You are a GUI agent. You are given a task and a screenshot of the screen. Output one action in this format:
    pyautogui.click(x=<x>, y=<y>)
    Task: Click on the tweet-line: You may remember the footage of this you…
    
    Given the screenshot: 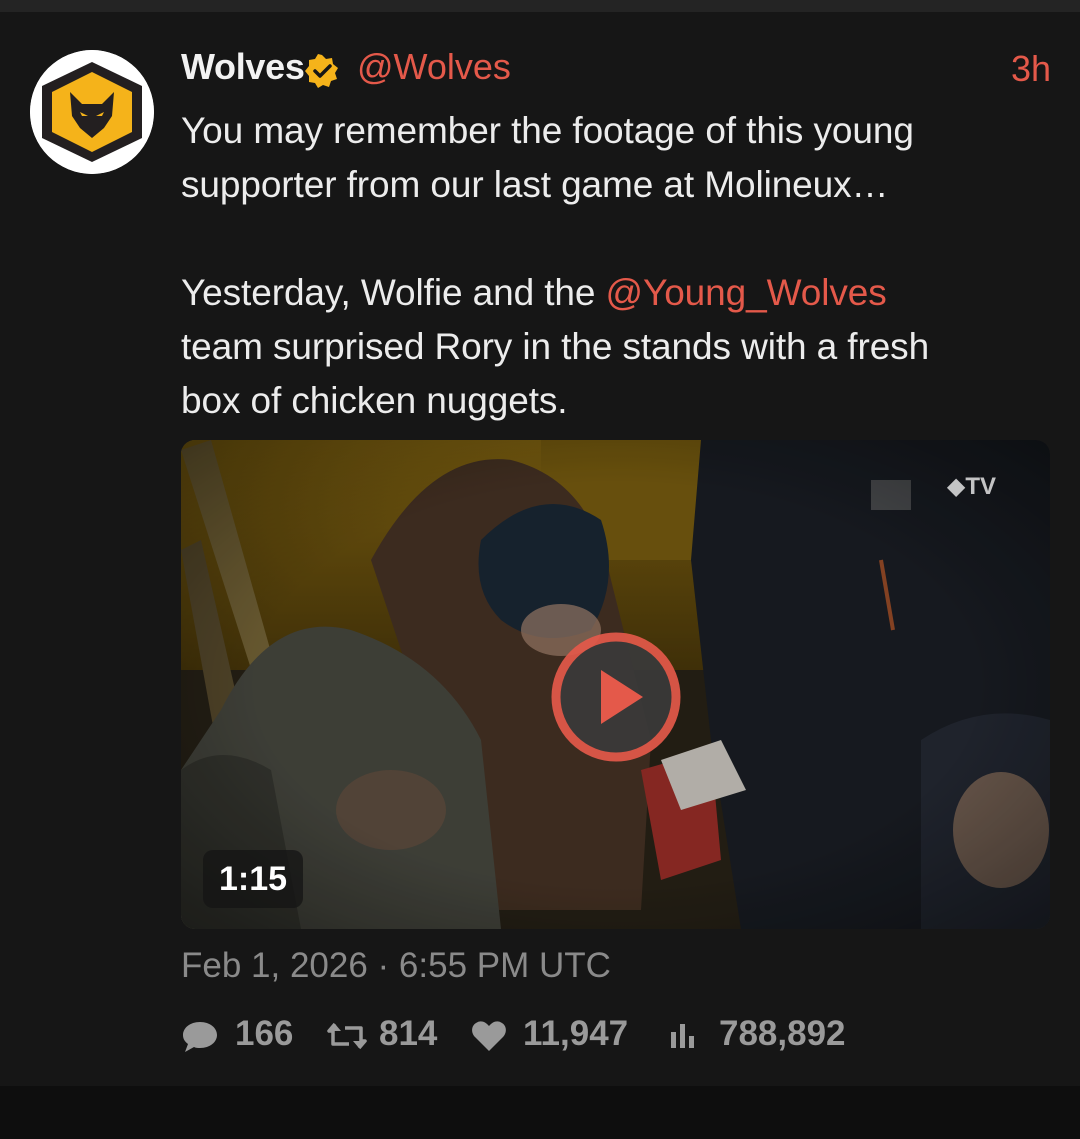 What is the action you would take?
    pyautogui.click(x=547, y=130)
    